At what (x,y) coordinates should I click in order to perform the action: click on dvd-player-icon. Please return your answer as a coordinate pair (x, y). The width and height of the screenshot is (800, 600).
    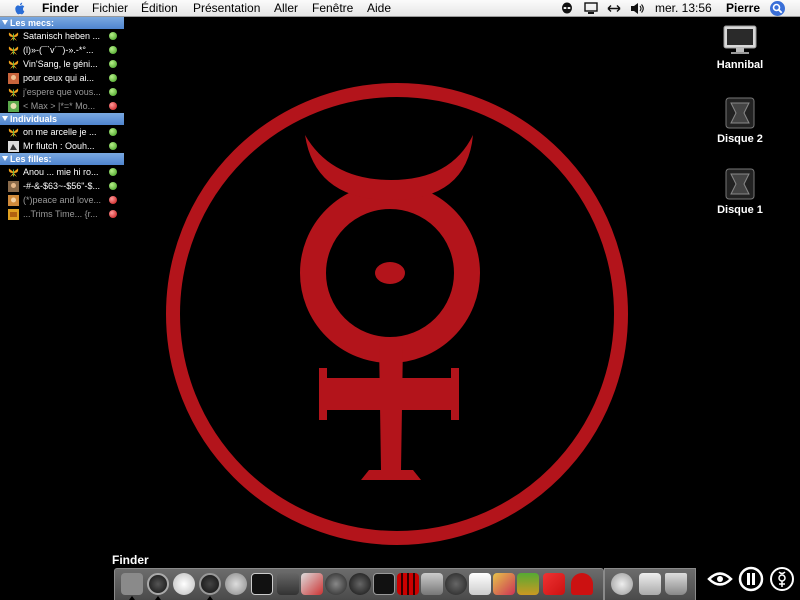
    Looking at the image, I should click on (184, 584).